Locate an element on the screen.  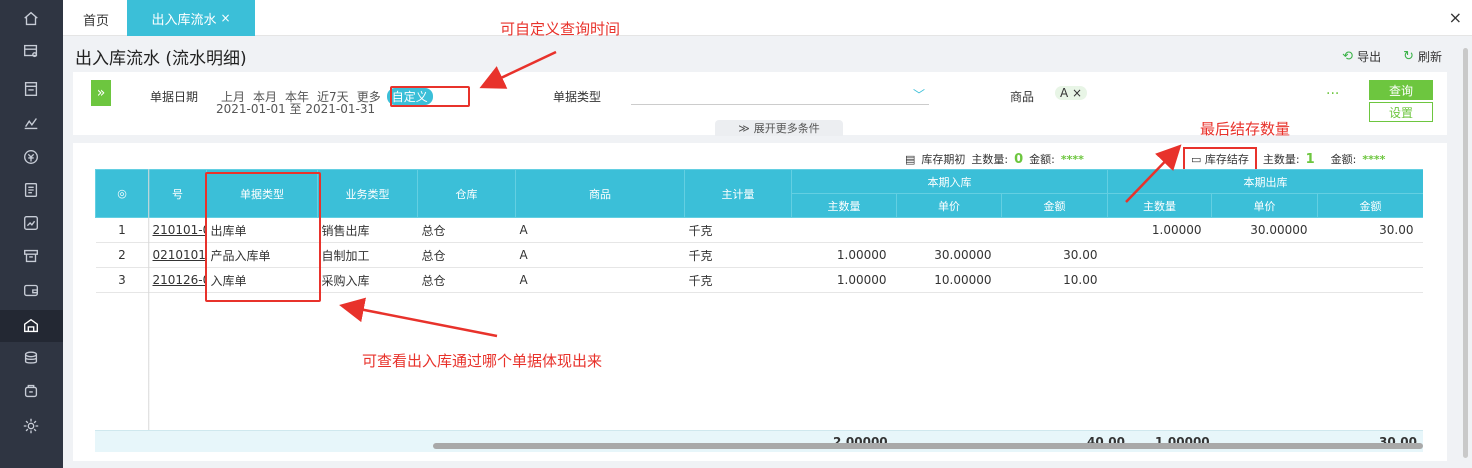
bill-no-link: 210126-0 is located at coordinates (177, 280).